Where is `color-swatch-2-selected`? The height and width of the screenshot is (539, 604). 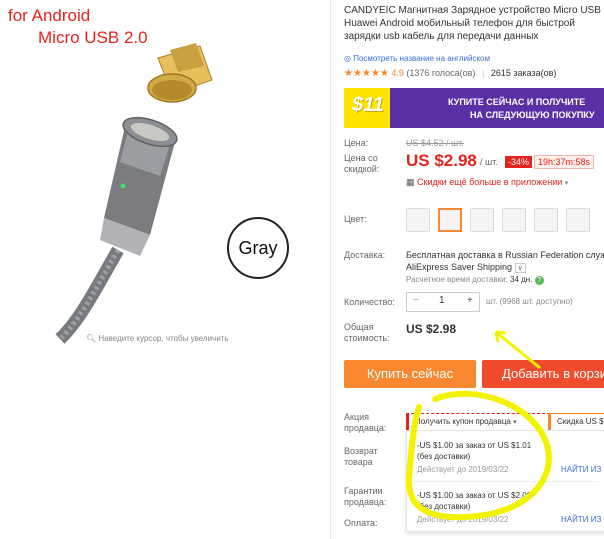 color-swatch-2-selected is located at coordinates (450, 220).